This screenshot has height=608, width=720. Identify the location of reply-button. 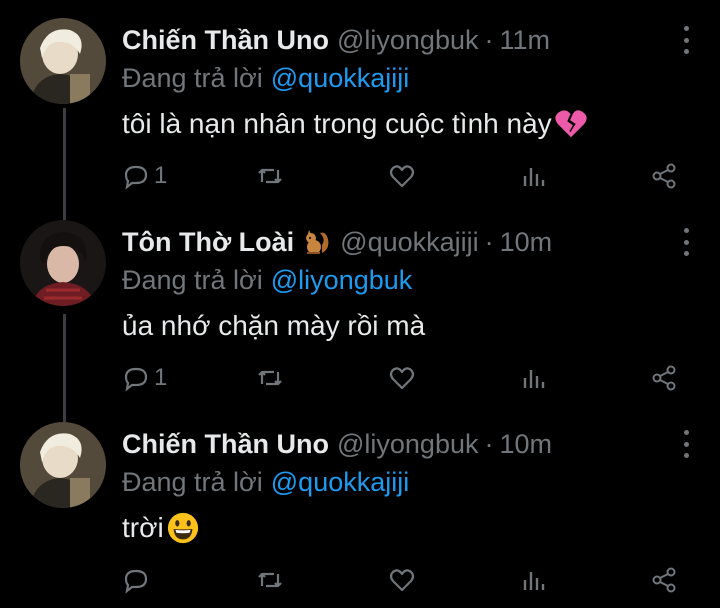
(138, 580).